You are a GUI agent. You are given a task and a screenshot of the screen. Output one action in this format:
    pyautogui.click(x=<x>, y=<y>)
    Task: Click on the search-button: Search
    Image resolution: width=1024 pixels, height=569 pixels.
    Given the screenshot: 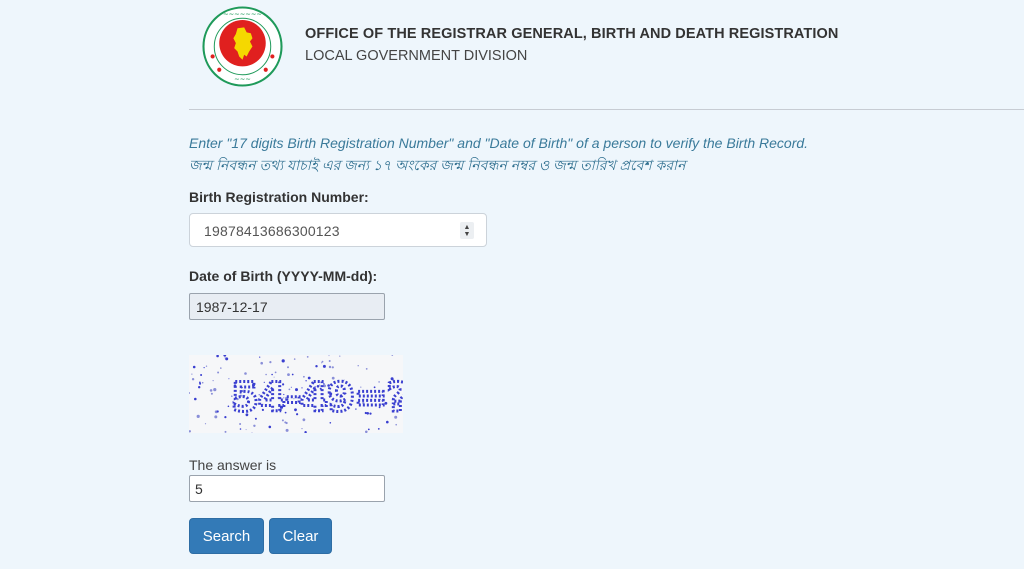 What is the action you would take?
    pyautogui.click(x=226, y=536)
    